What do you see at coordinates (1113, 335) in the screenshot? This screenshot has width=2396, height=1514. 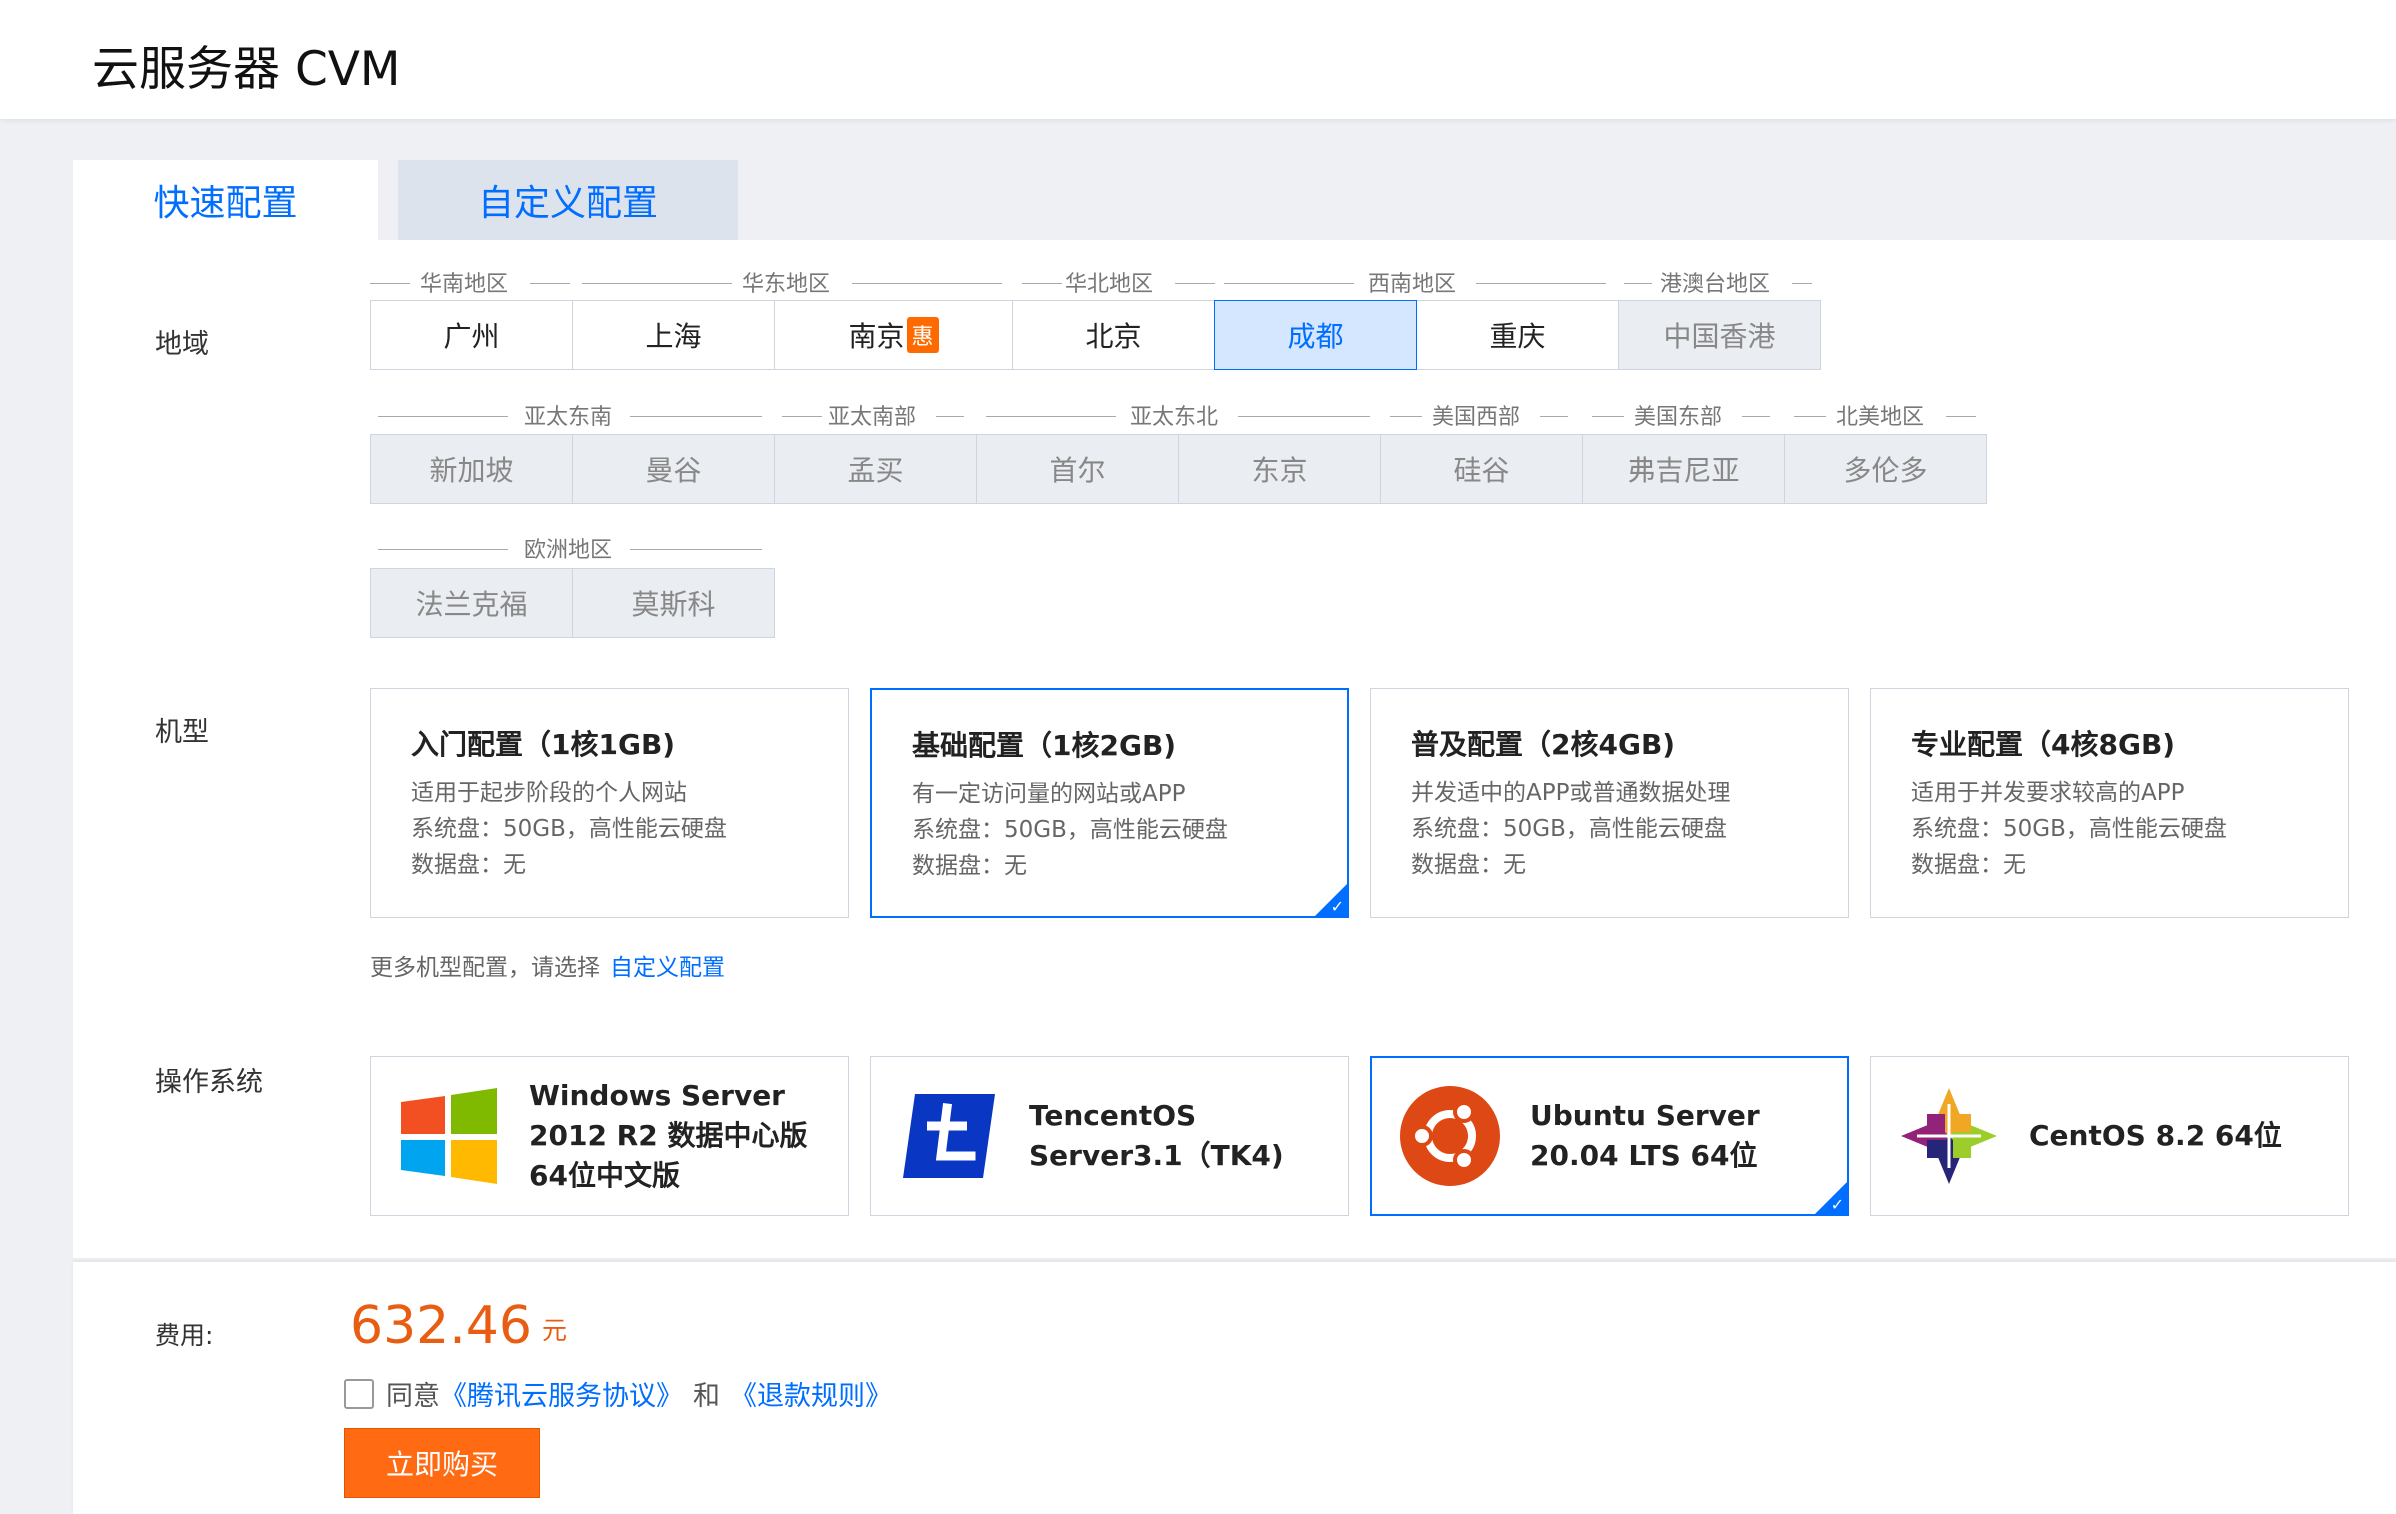 I see `region-beijing: 北京` at bounding box center [1113, 335].